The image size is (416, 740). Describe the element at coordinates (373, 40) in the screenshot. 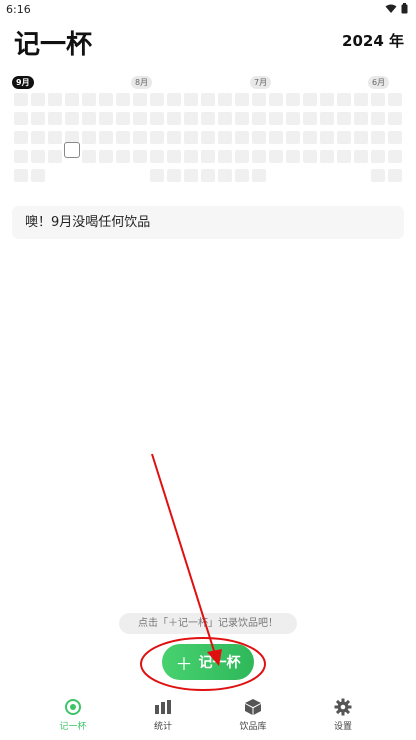

I see `year-selector: 2024 年` at that location.